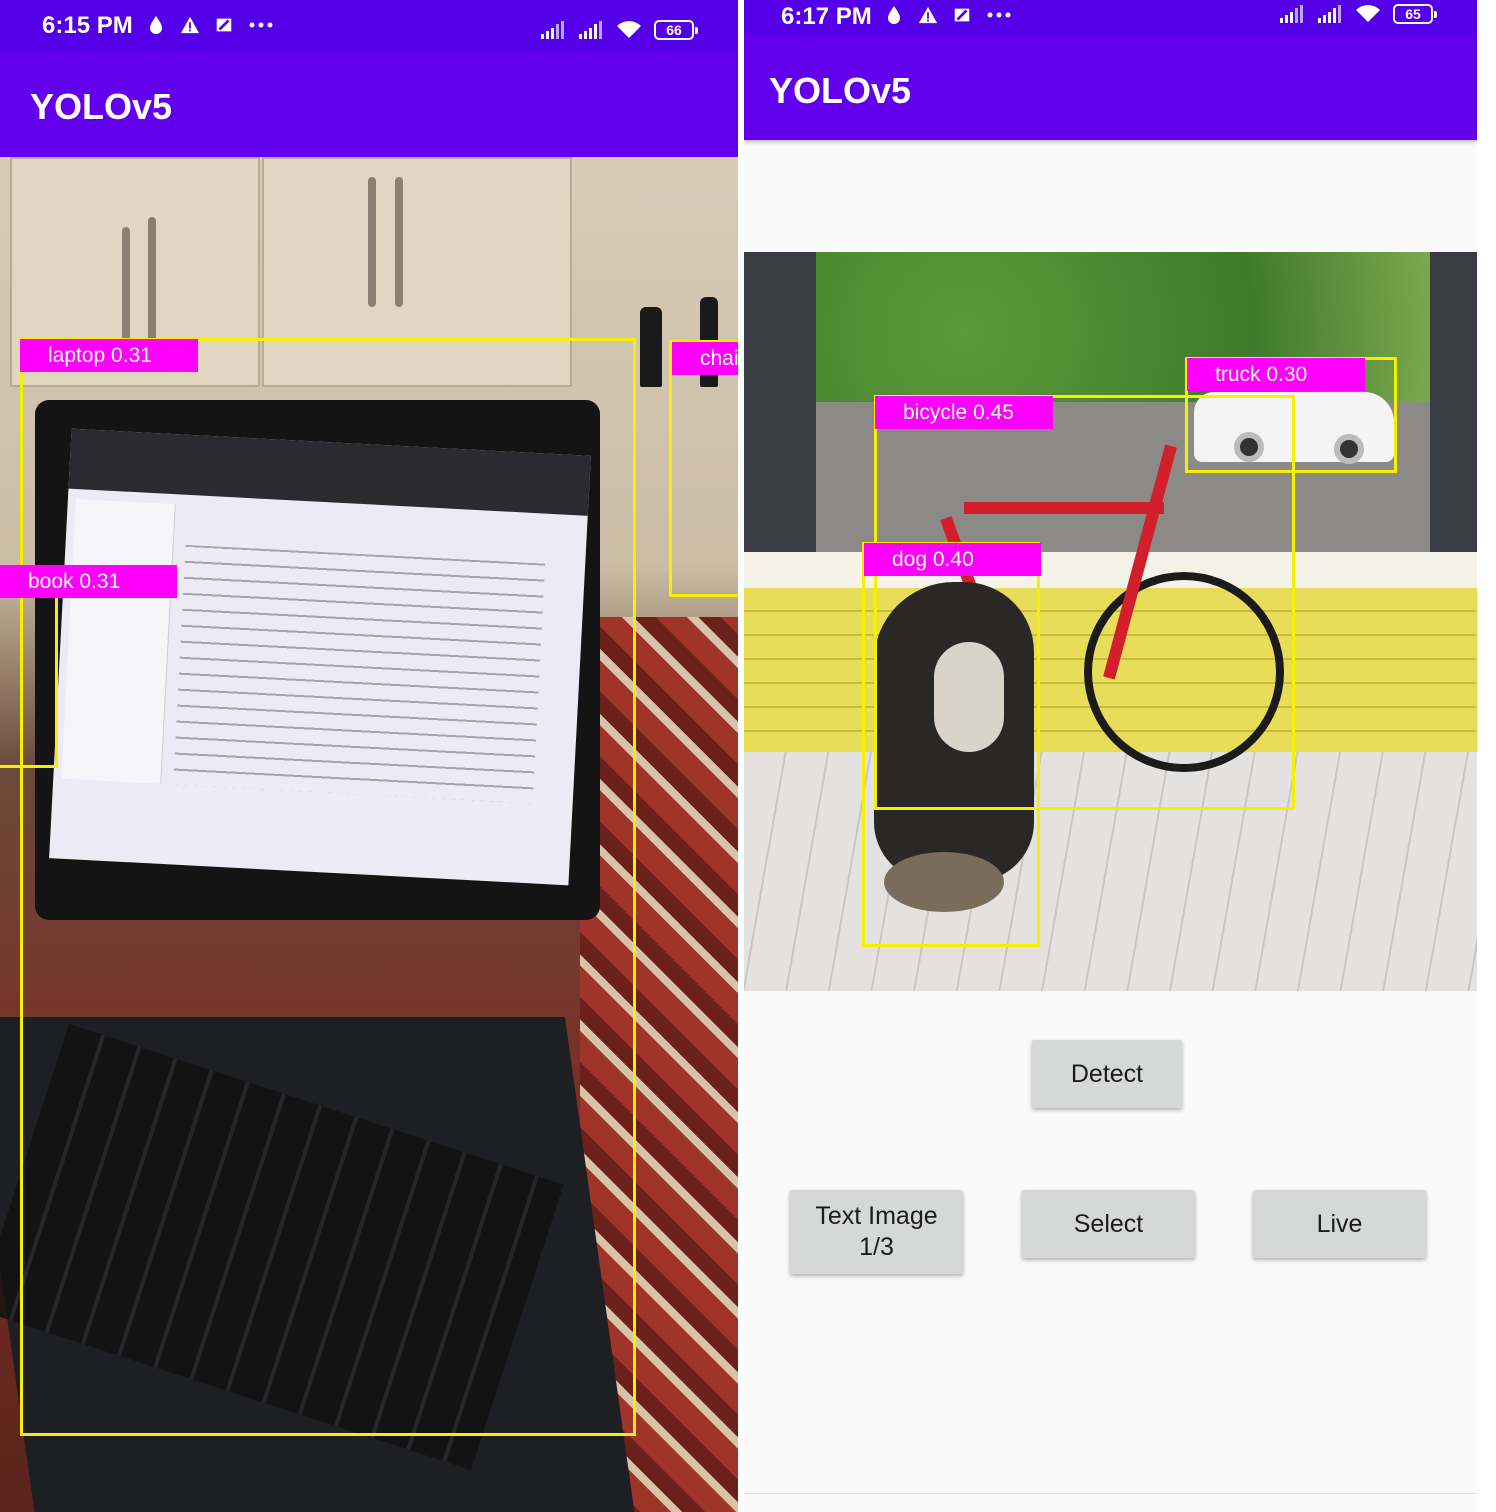  Describe the element at coordinates (1108, 1224) in the screenshot. I see `select-button: Select` at that location.